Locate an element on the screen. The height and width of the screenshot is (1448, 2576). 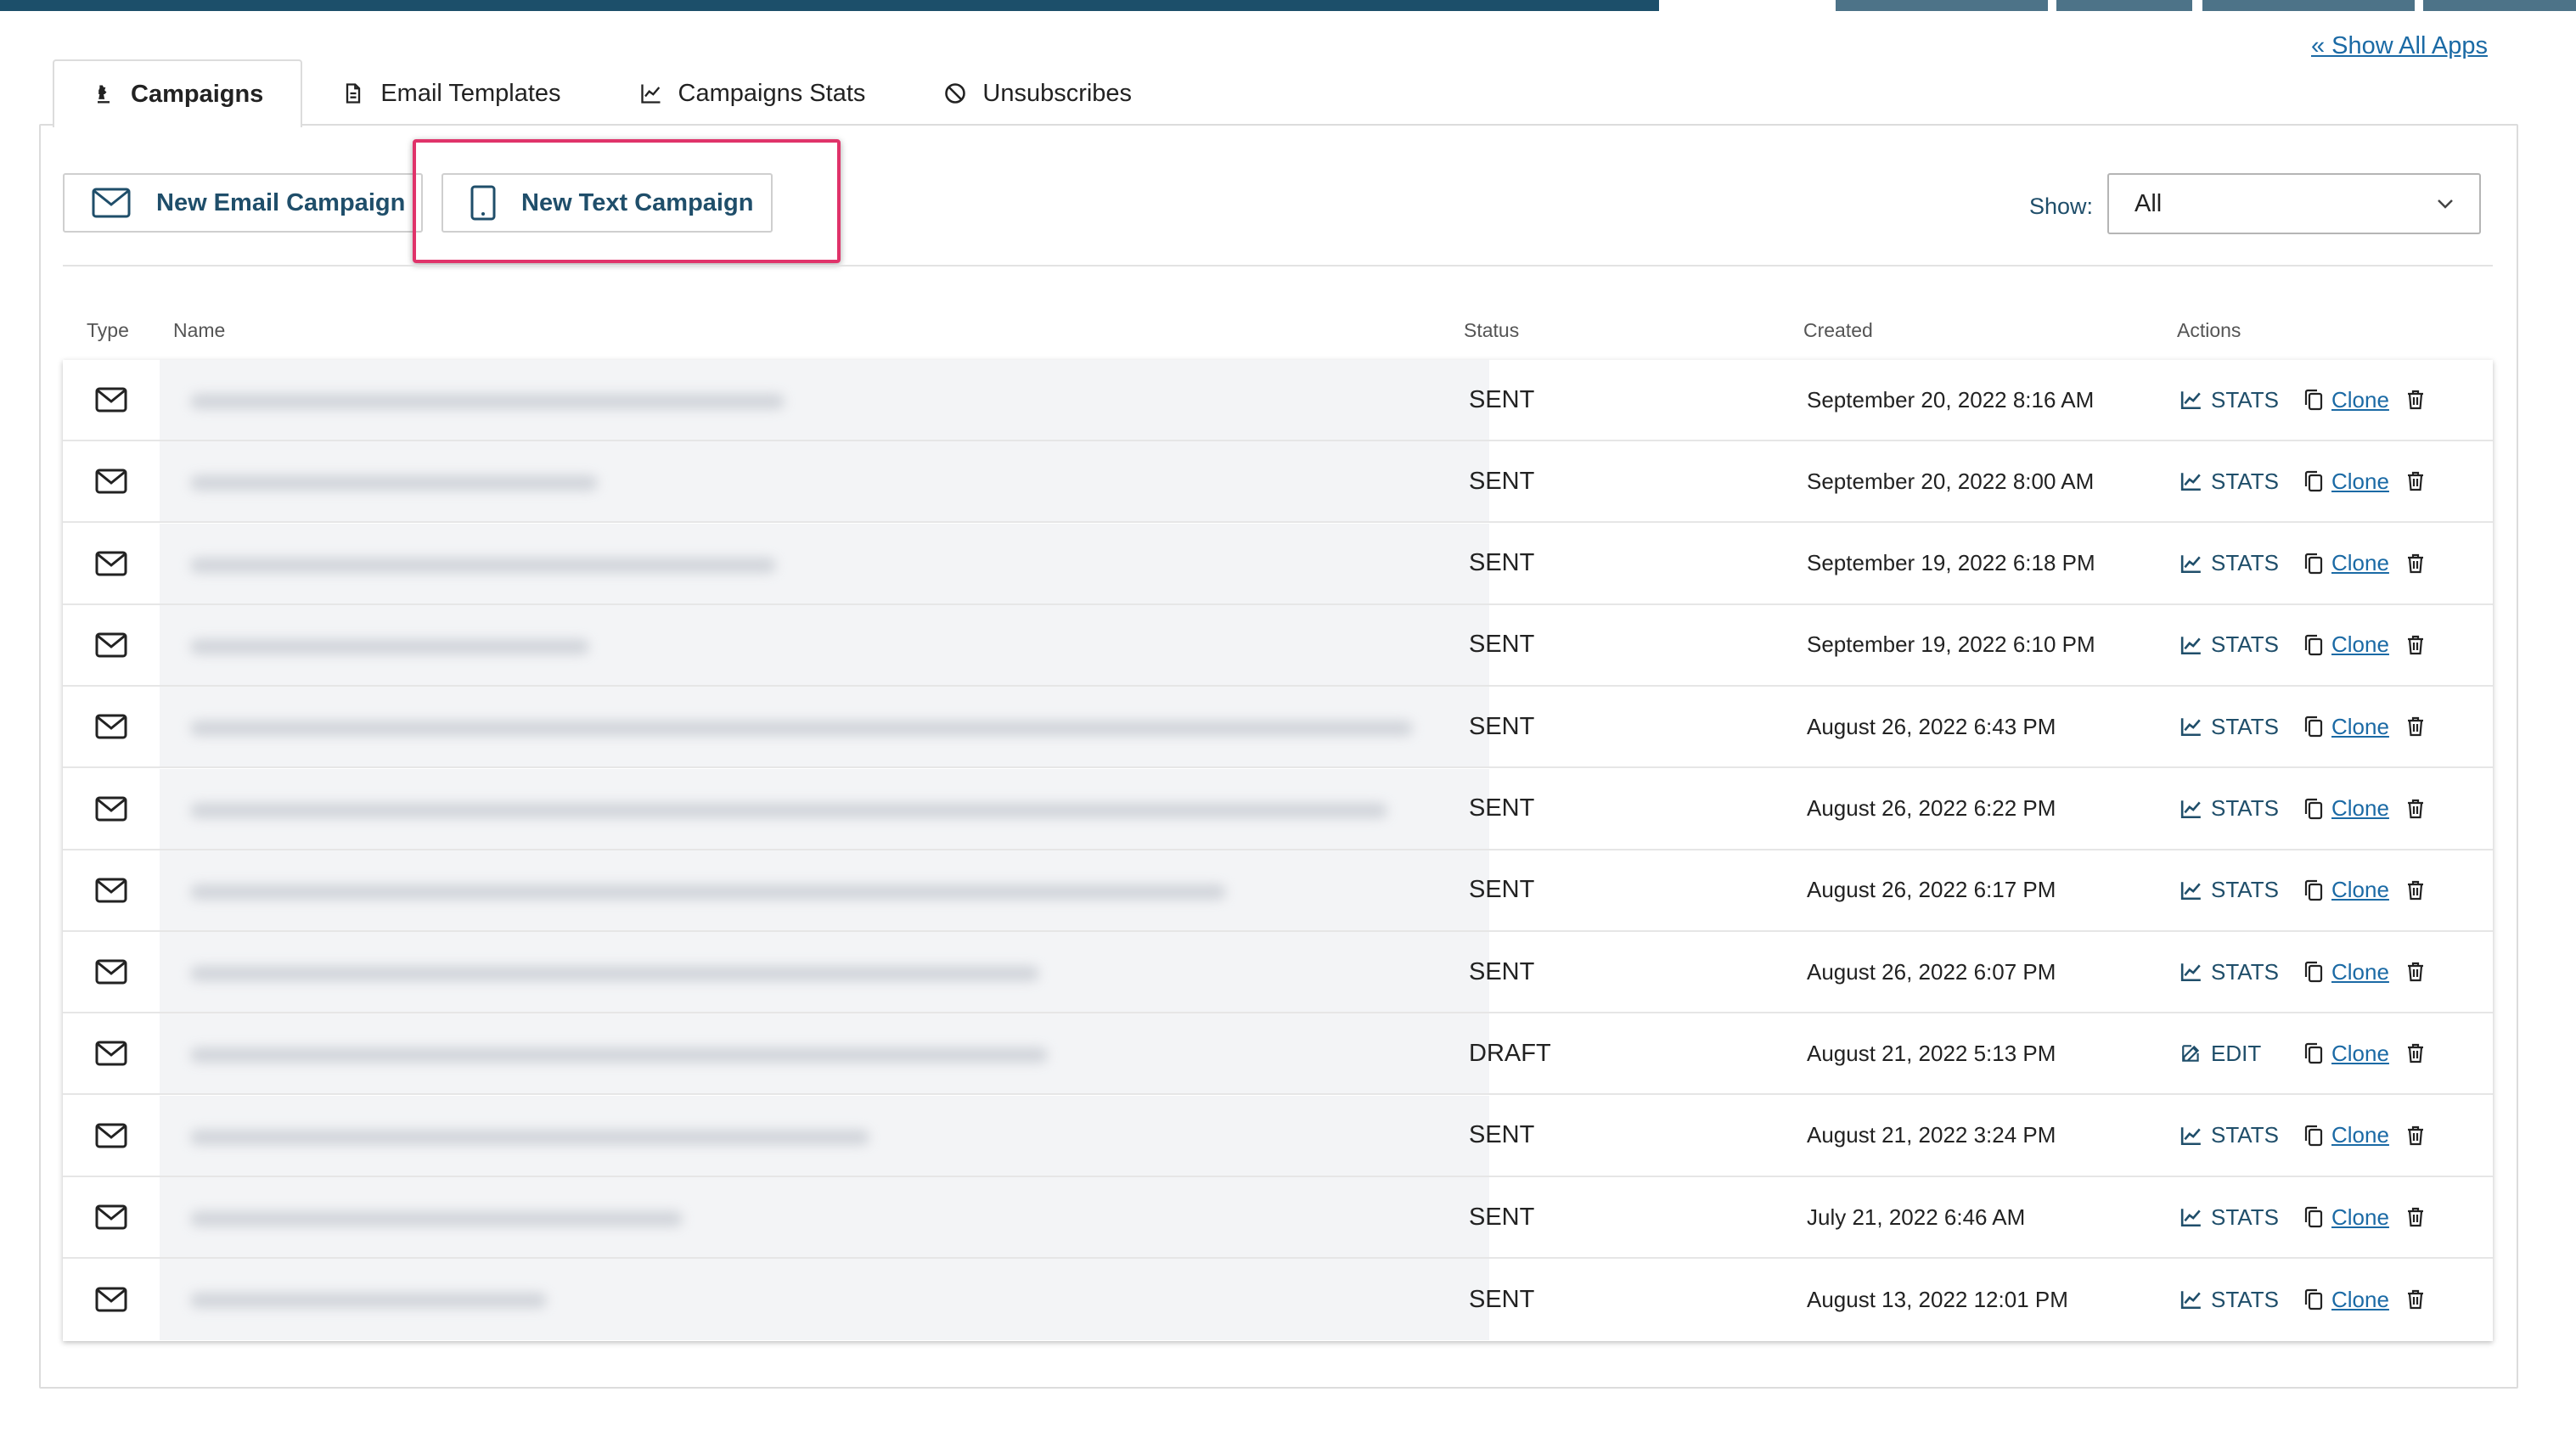
table-row: SENT September 20, 2022 8:00 AM STATS Clone is located at coordinates (1278, 483).